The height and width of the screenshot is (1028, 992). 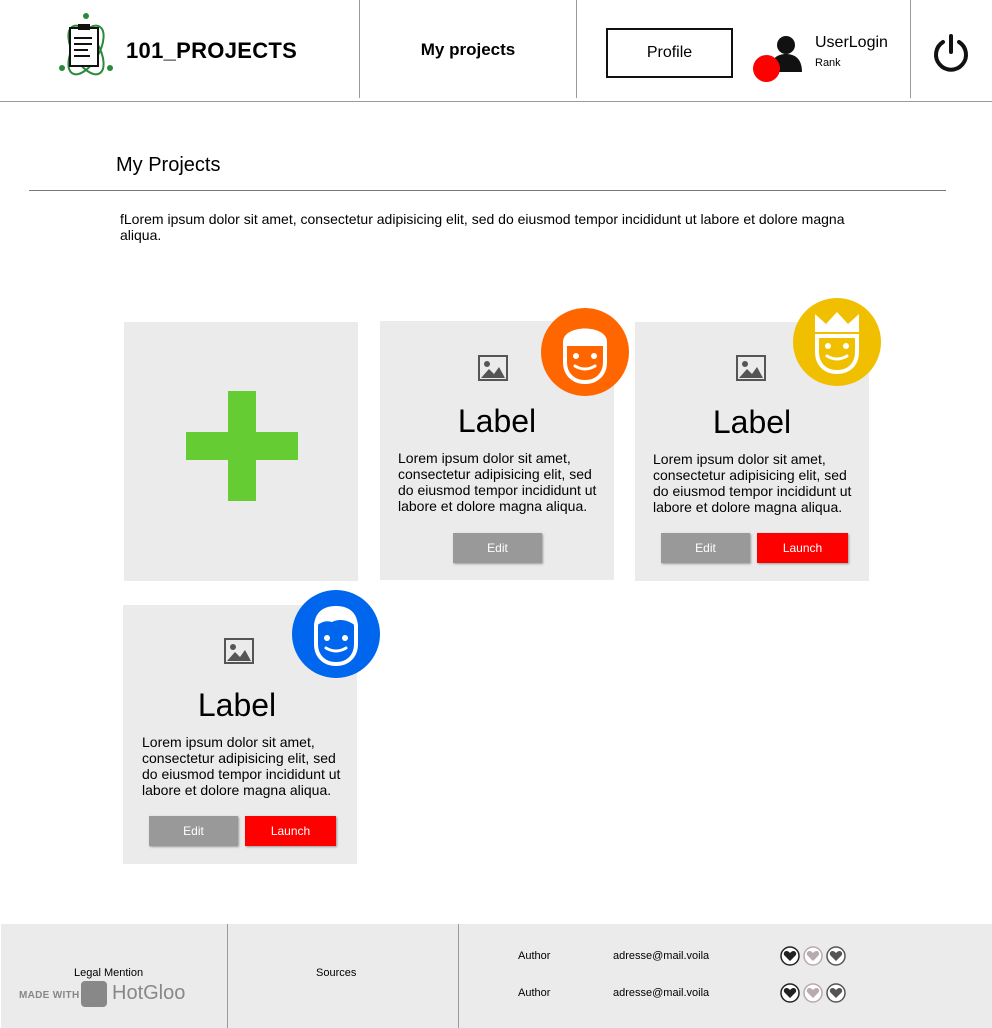 I want to click on nav-my-projects: My projects, so click(x=468, y=50).